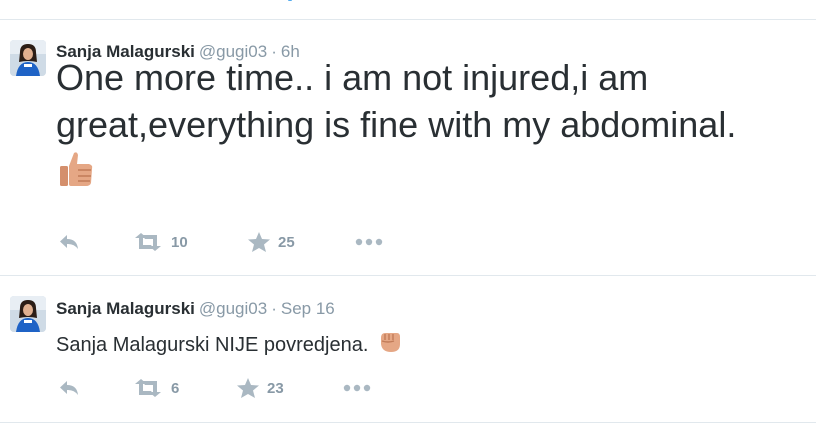 The image size is (816, 441). What do you see at coordinates (408, 242) in the screenshot?
I see `tweet-actions: 10 25` at bounding box center [408, 242].